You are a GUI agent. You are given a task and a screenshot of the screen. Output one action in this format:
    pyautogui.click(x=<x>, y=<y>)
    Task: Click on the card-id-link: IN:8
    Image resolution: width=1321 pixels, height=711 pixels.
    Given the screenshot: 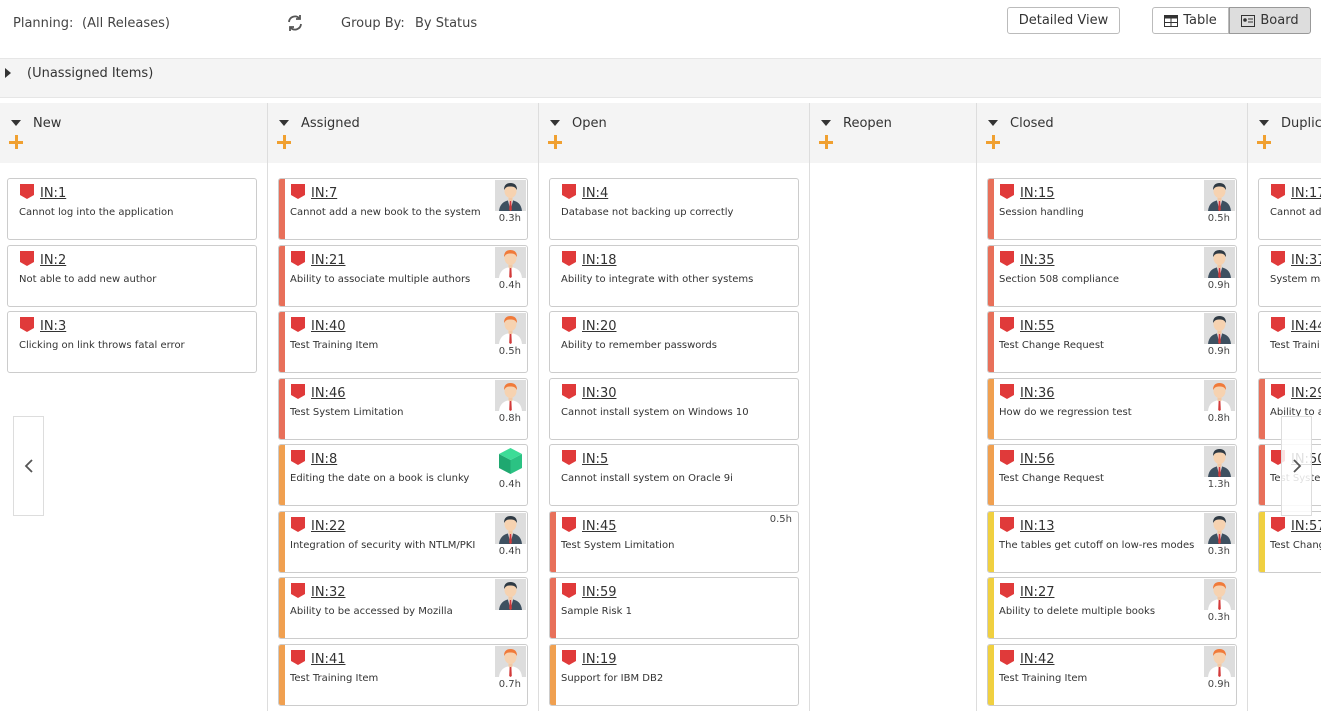 What is the action you would take?
    pyautogui.click(x=324, y=459)
    